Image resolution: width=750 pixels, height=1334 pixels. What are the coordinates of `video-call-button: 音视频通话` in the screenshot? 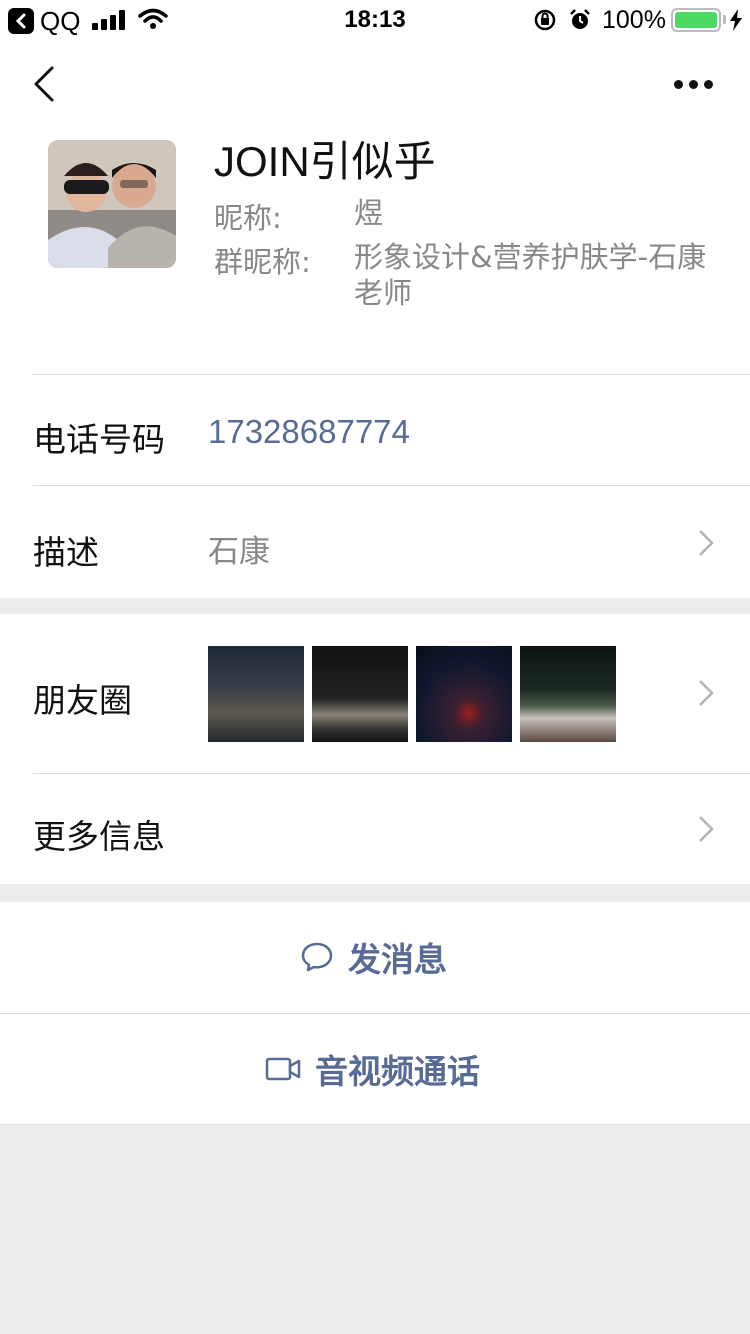 It's located at (375, 1069).